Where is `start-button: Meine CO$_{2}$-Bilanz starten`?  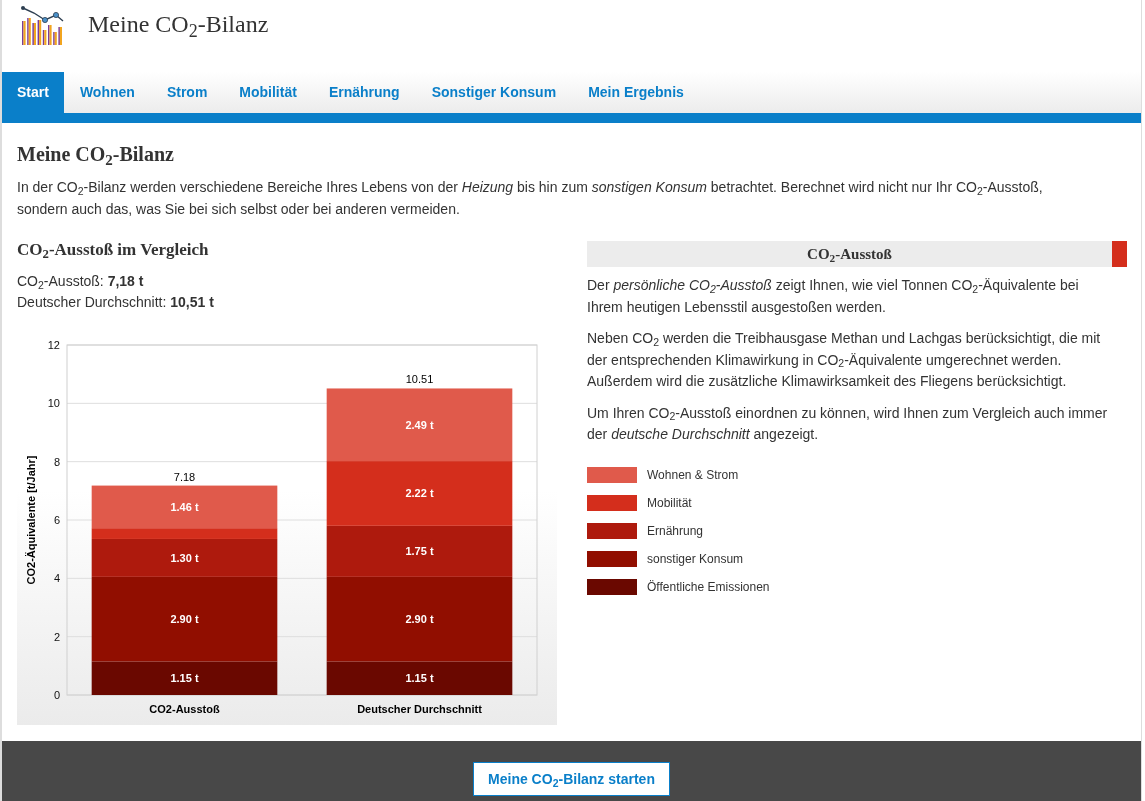 start-button: Meine CO$_{2}$-Bilanz starten is located at coordinates (571, 779).